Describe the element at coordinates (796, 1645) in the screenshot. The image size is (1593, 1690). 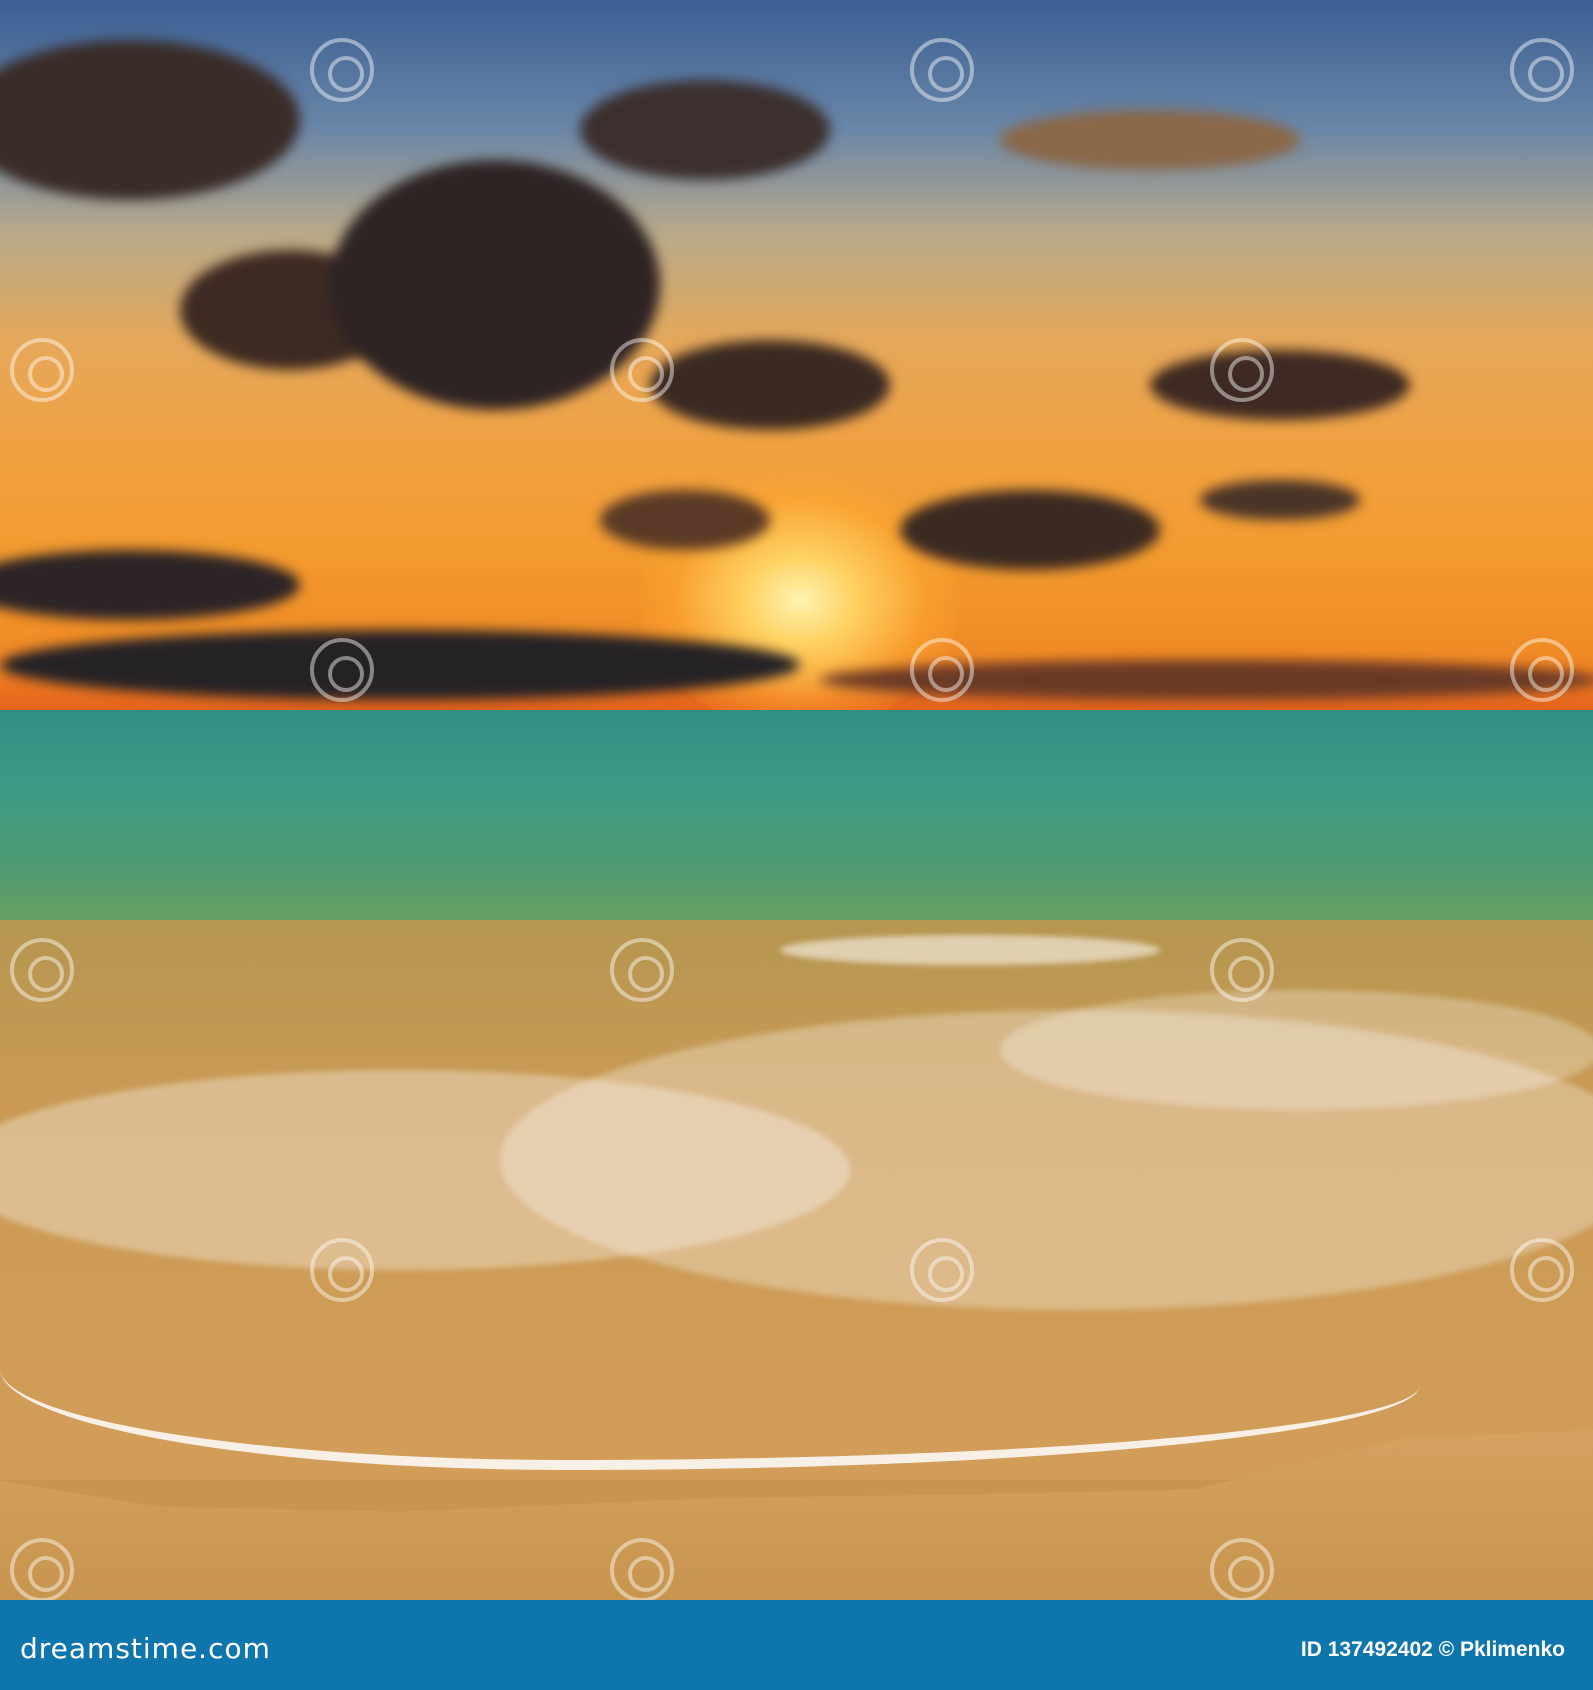
I see `stock-footer-bar: dreamstime.com ID 137492402 © Pklimenko` at that location.